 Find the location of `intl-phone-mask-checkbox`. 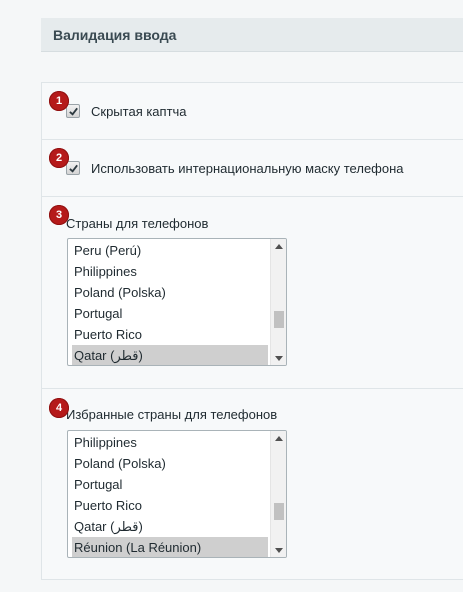

intl-phone-mask-checkbox is located at coordinates (73, 168).